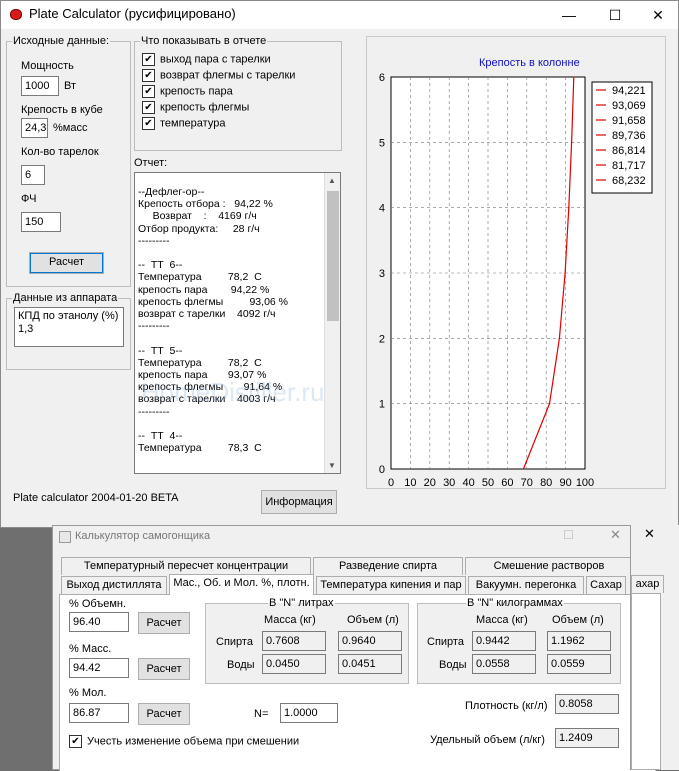 This screenshot has width=679, height=771. What do you see at coordinates (143, 536) in the screenshot?
I see `calc-window-title: Калькулятор самогонщика` at bounding box center [143, 536].